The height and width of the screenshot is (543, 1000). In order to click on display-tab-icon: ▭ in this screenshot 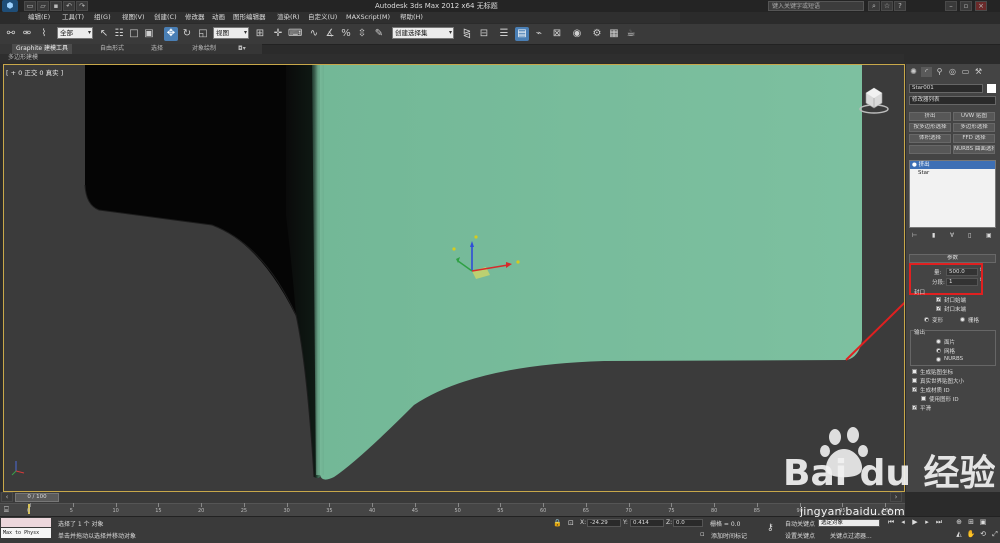, I will do `click(965, 72)`.